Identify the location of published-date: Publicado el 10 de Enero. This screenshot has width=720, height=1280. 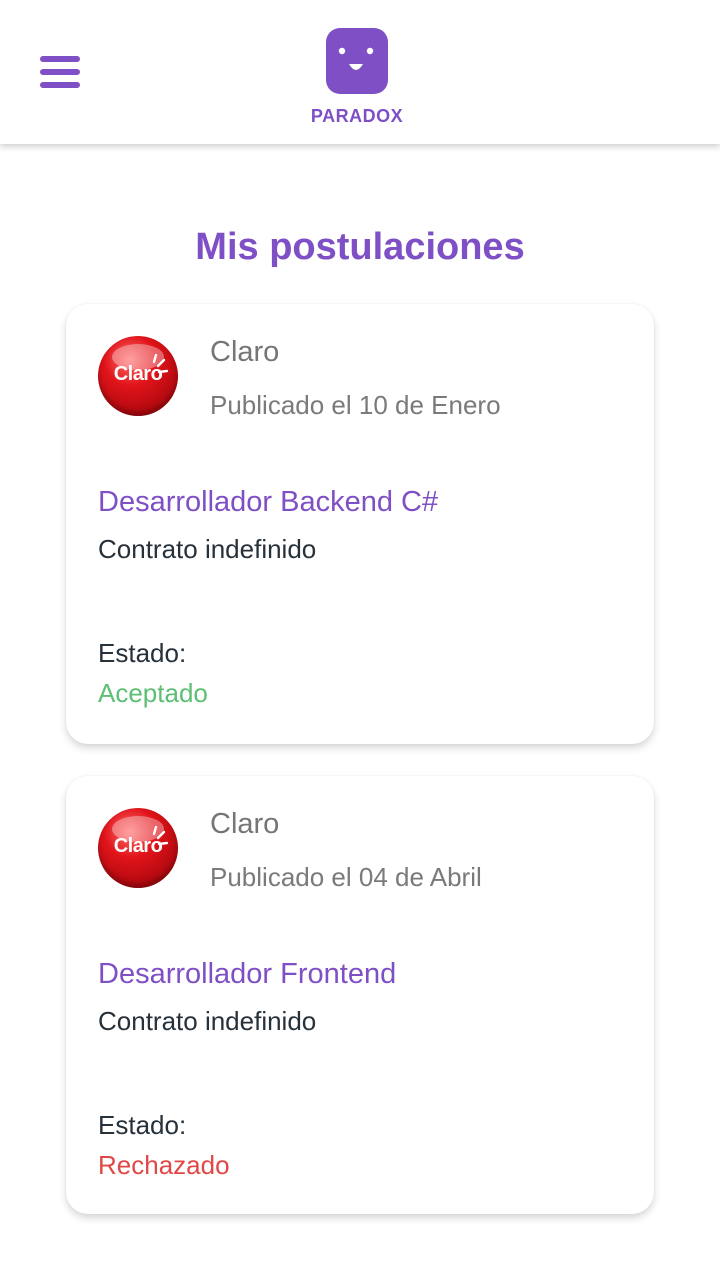
(355, 405).